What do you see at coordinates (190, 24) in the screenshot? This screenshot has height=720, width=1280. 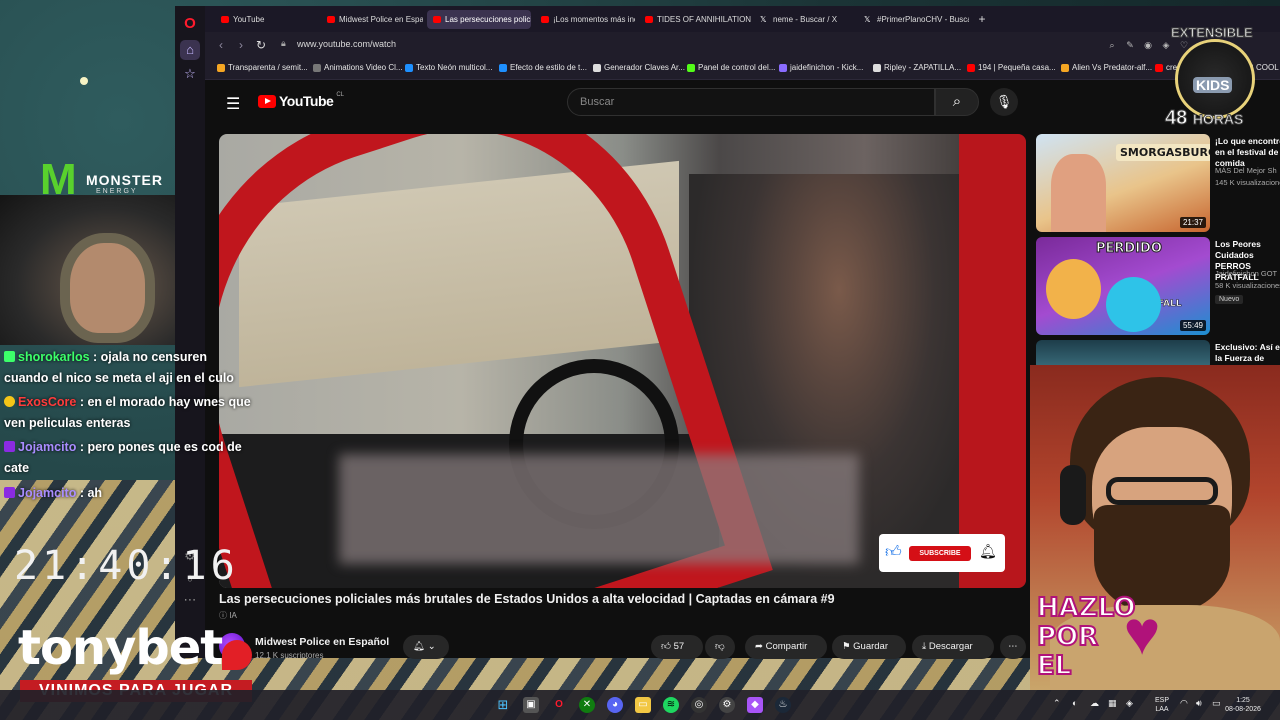 I see `opera-logo-icon: O` at bounding box center [190, 24].